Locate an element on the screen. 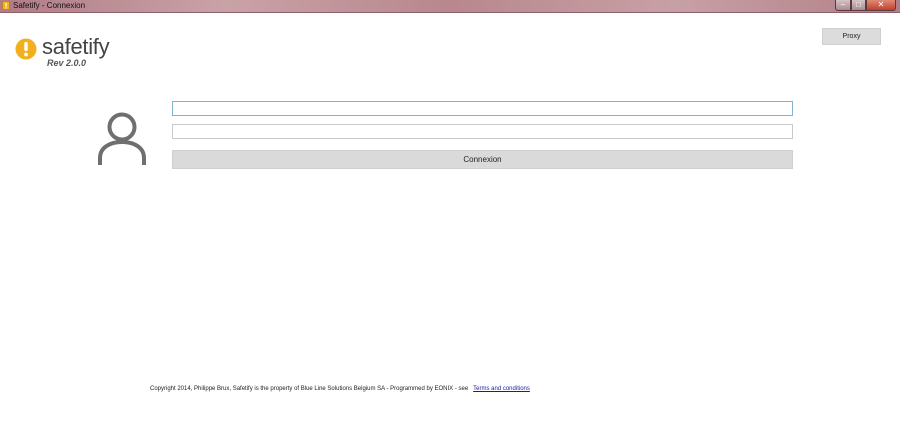  window-title: Safetify - Connexion is located at coordinates (49, 5).